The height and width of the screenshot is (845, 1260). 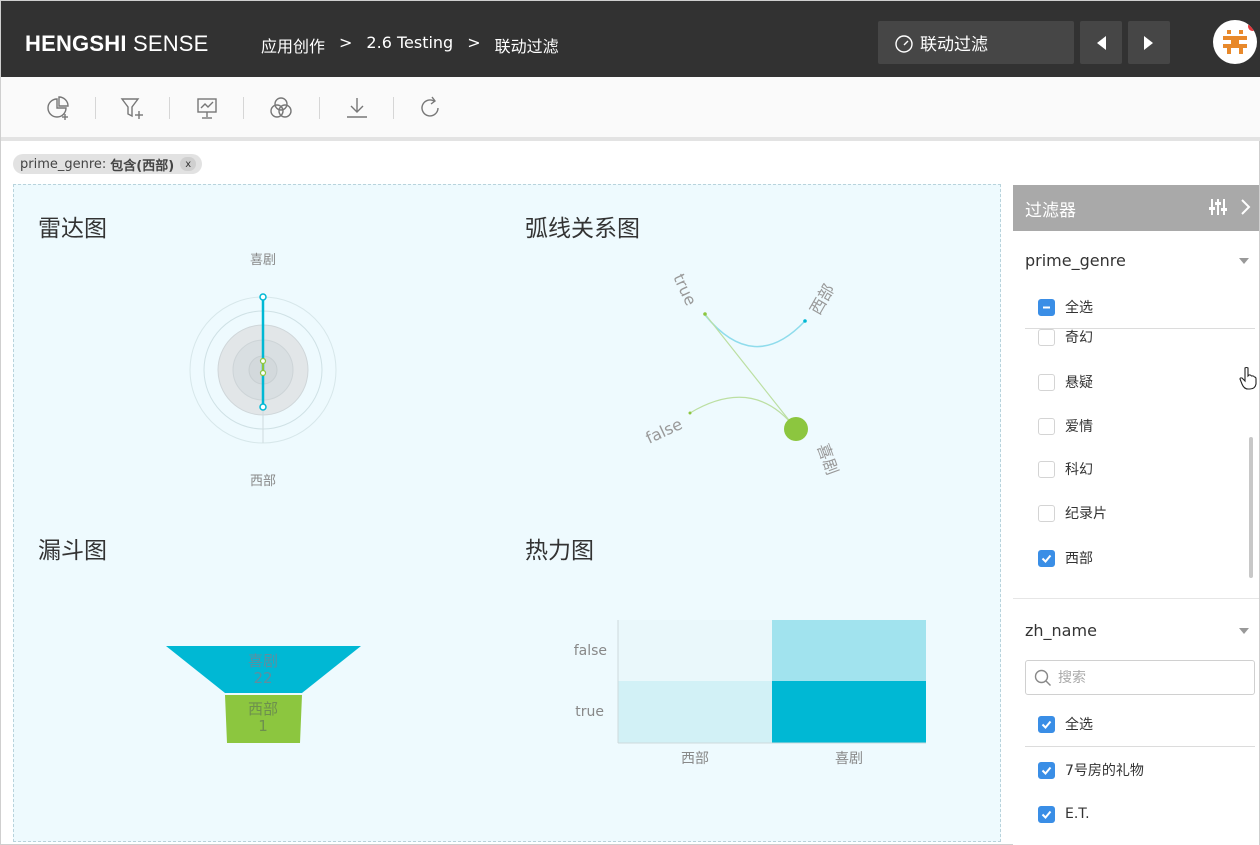 I want to click on checkbox-indeterminate, so click(x=1046, y=307).